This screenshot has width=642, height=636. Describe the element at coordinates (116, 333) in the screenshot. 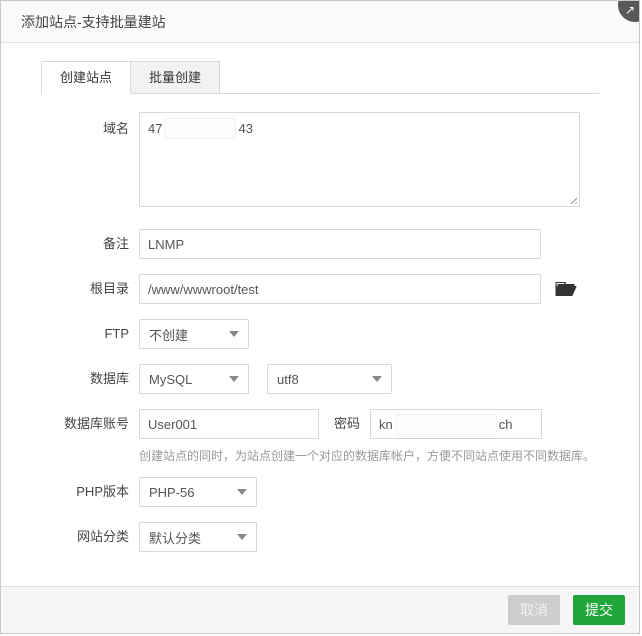

I see `ftp-label: FTP` at that location.